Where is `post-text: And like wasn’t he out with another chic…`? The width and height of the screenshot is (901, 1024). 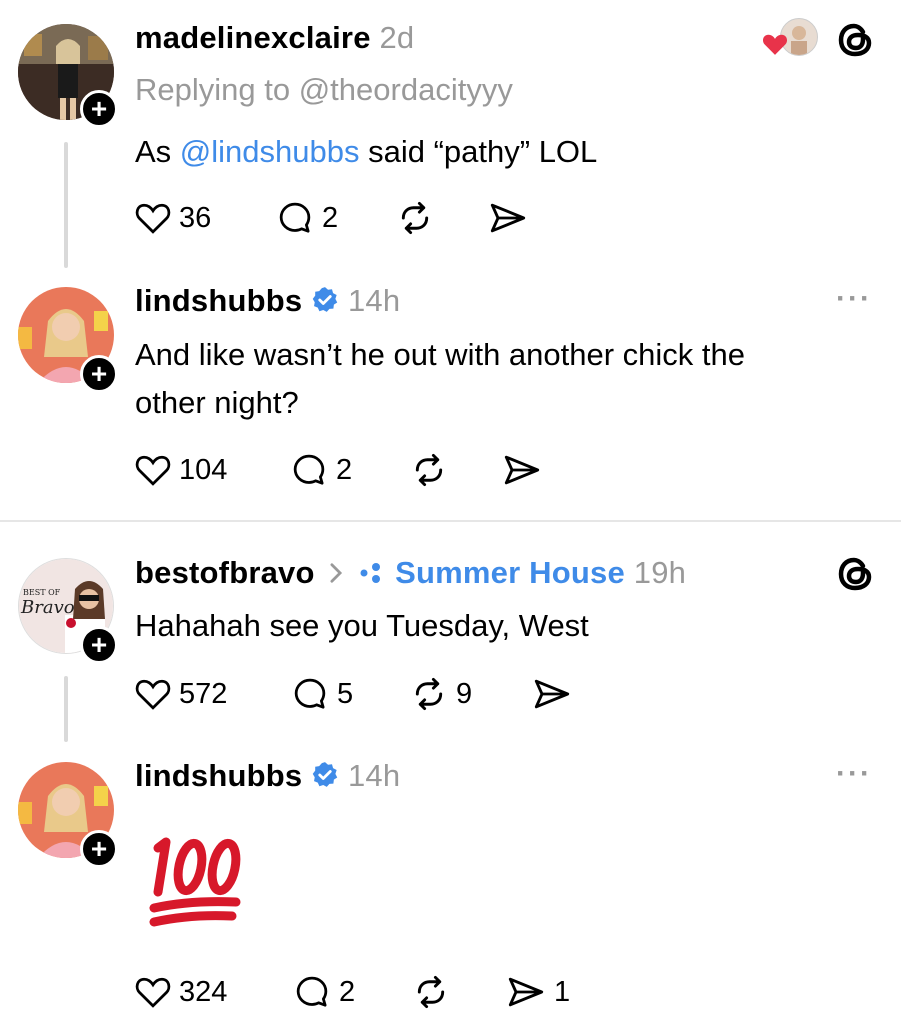
post-text: And like wasn’t he out with another chic… is located at coordinates (440, 379).